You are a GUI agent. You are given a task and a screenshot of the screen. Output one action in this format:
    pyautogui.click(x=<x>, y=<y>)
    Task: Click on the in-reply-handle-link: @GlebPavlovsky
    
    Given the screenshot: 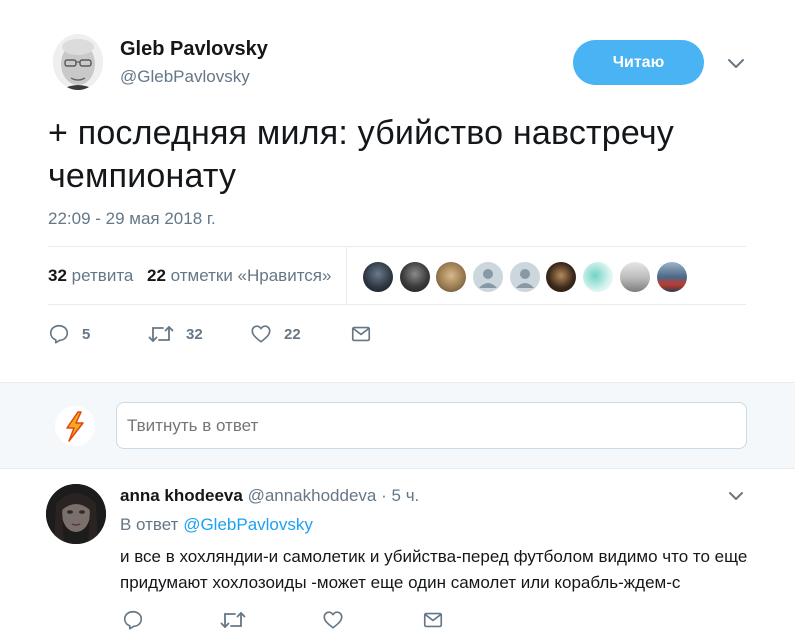 What is the action you would take?
    pyautogui.click(x=248, y=524)
    